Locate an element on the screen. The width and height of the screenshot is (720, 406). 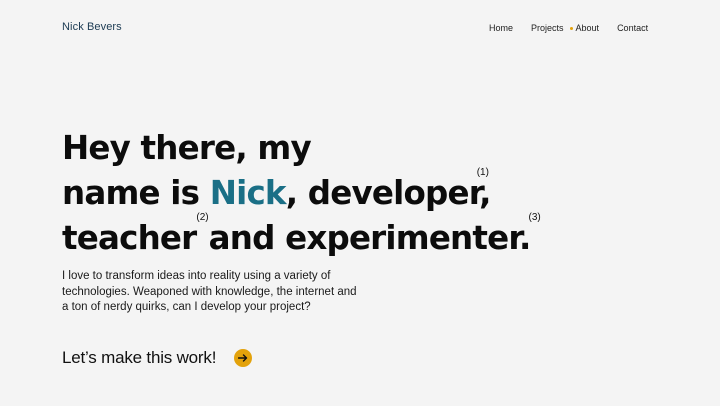
active-indicator-dot is located at coordinates (571, 28).